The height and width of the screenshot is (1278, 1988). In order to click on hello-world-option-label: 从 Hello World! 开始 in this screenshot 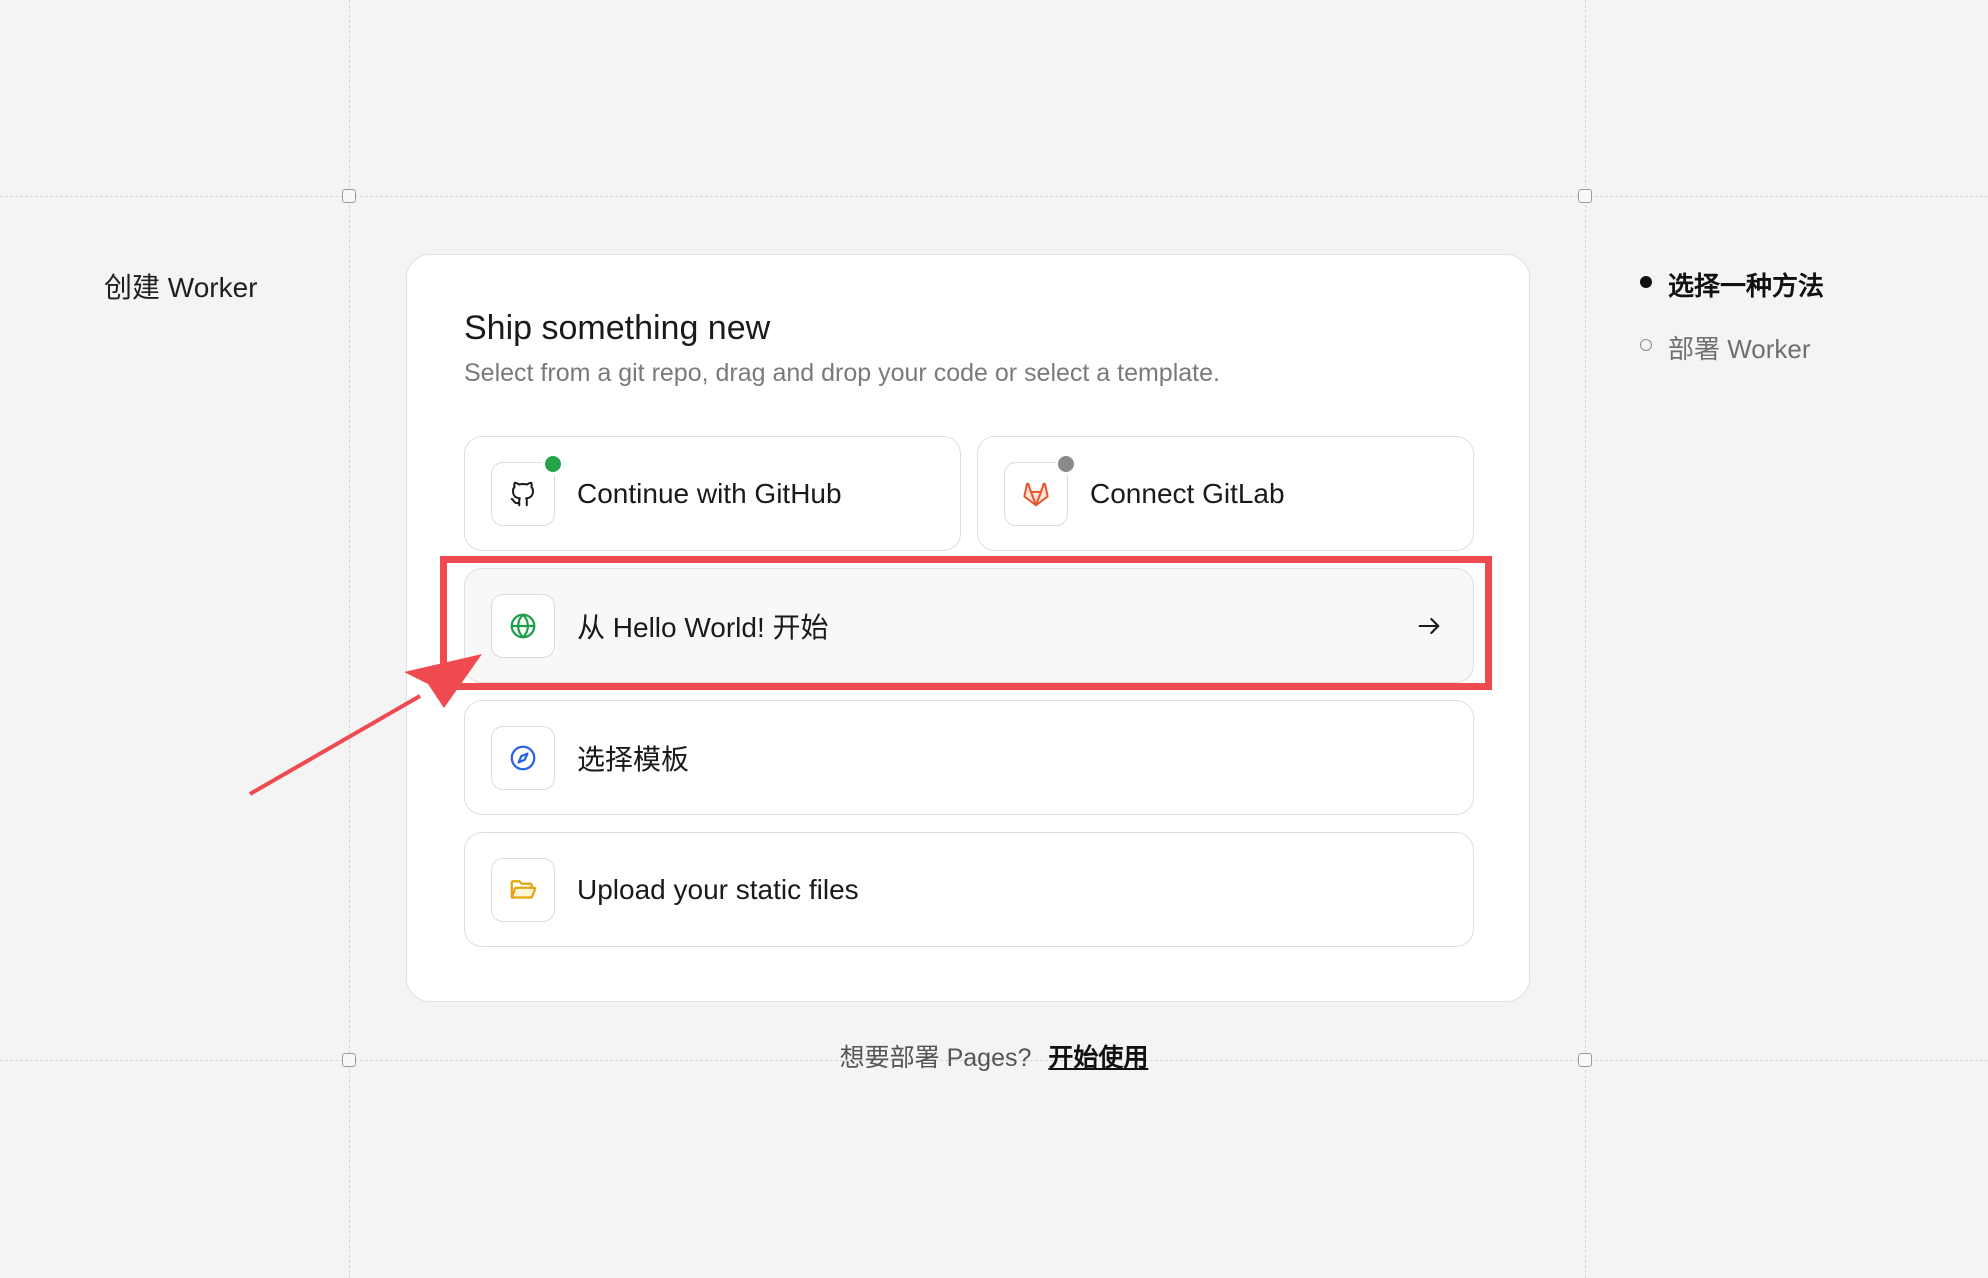, I will do `click(703, 627)`.